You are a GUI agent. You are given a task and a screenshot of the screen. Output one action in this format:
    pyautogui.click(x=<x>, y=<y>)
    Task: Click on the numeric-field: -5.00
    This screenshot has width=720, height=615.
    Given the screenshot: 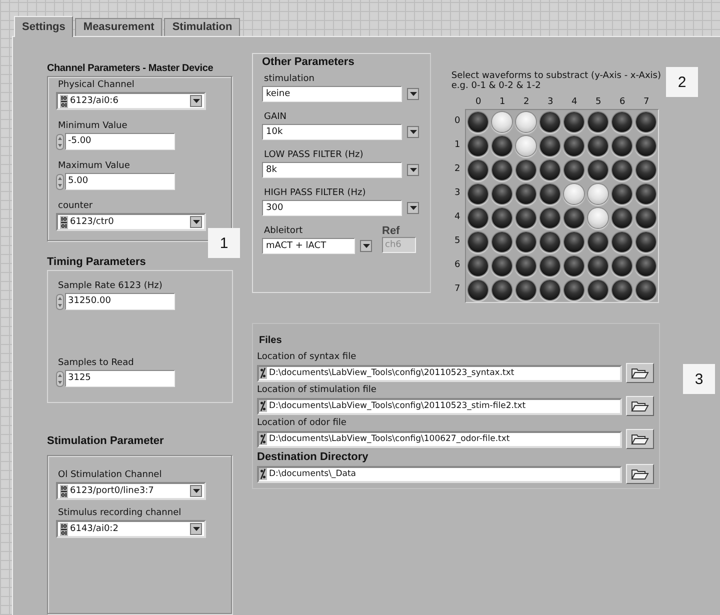 What is the action you would take?
    pyautogui.click(x=120, y=141)
    